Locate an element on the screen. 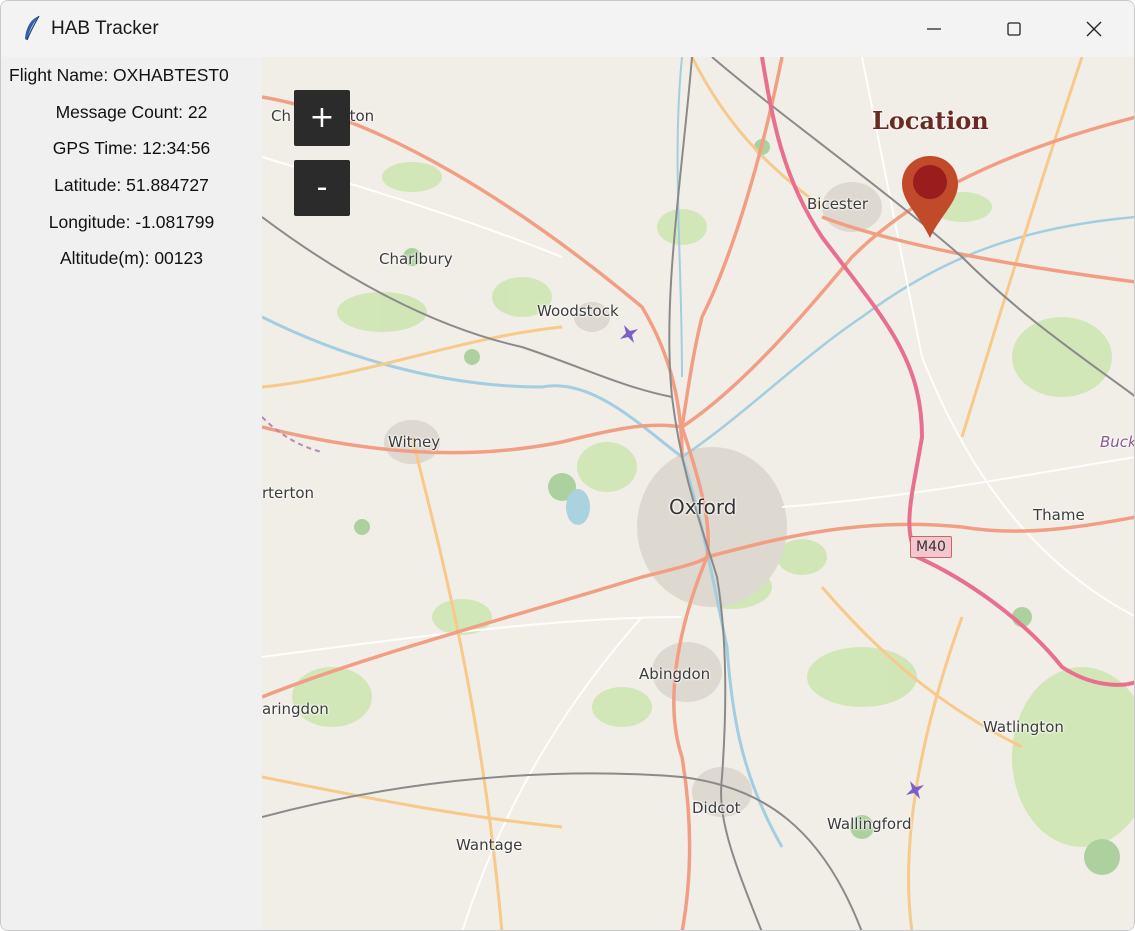  place-label: aringdon is located at coordinates (295, 709).